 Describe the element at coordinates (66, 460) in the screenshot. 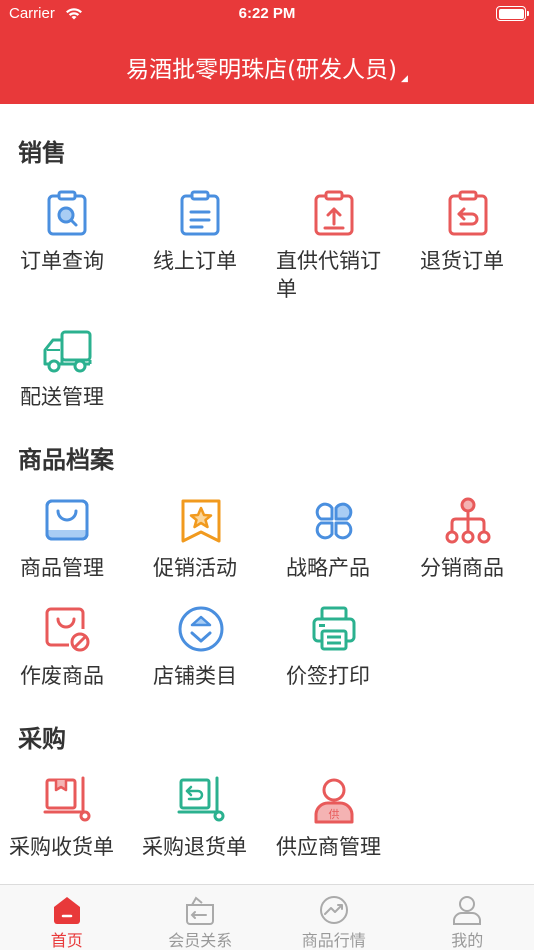

I see `section-title-product-archive: 商品档案` at that location.